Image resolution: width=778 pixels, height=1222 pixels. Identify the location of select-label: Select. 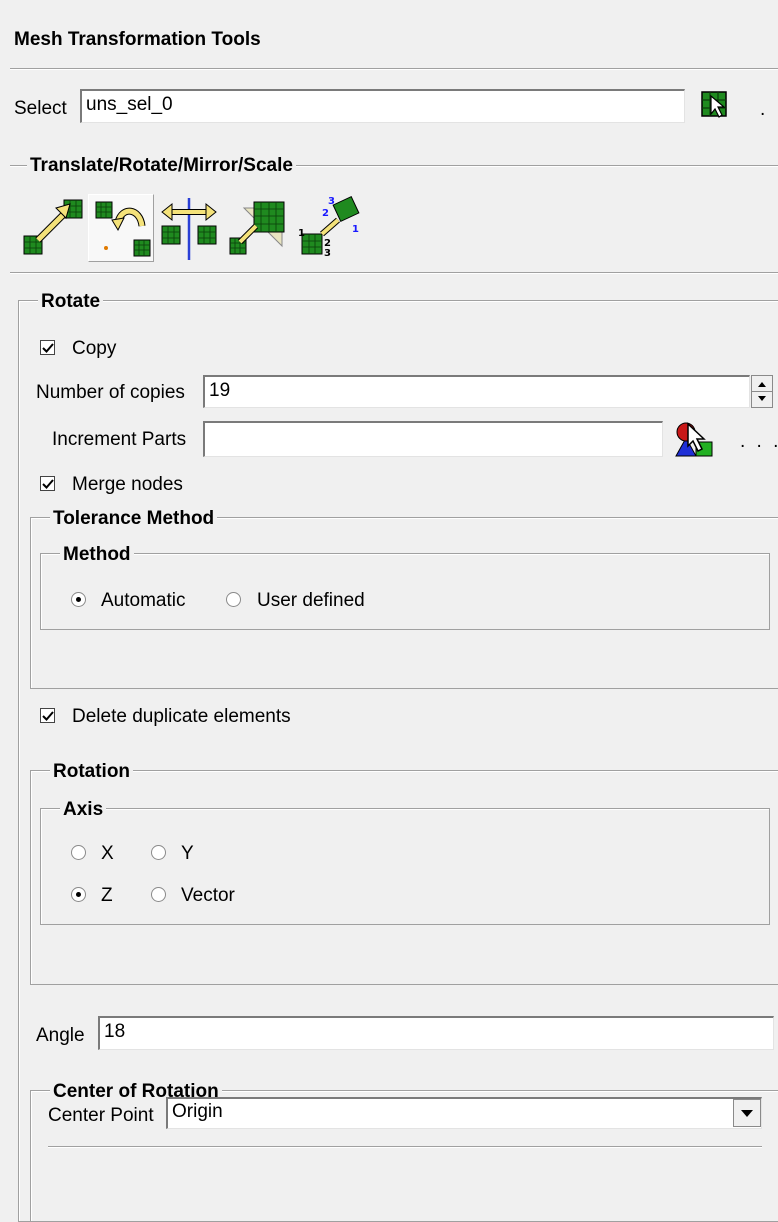
(40, 108).